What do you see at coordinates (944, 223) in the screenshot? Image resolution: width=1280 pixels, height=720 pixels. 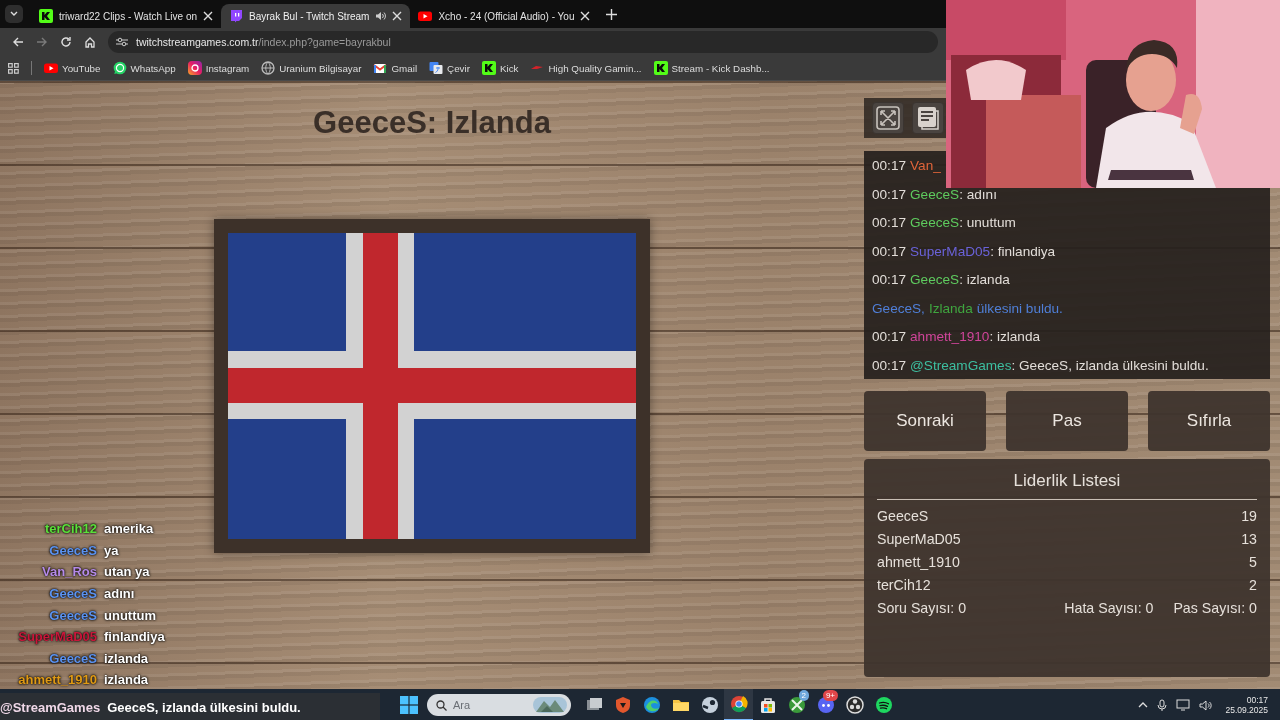 I see `chat-message: 00:17 GeeceS: unuttum` at bounding box center [944, 223].